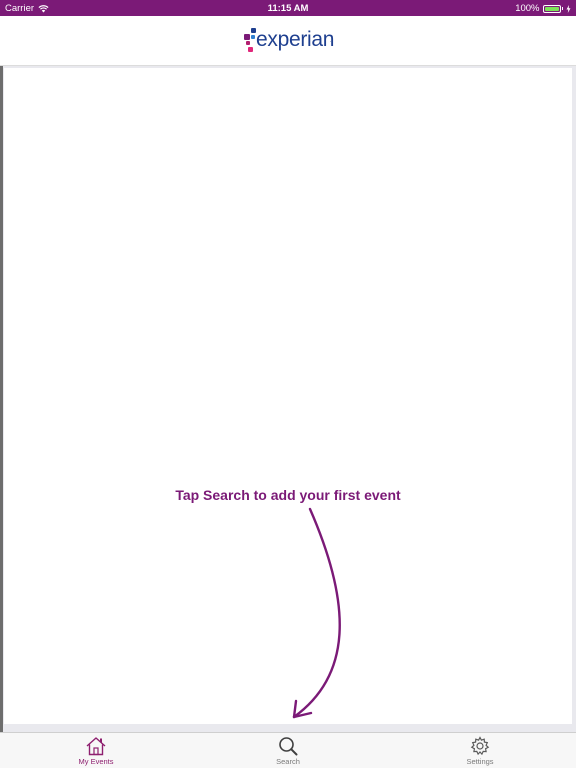 This screenshot has width=576, height=768. Describe the element at coordinates (480, 746) in the screenshot. I see `gear-icon` at that location.